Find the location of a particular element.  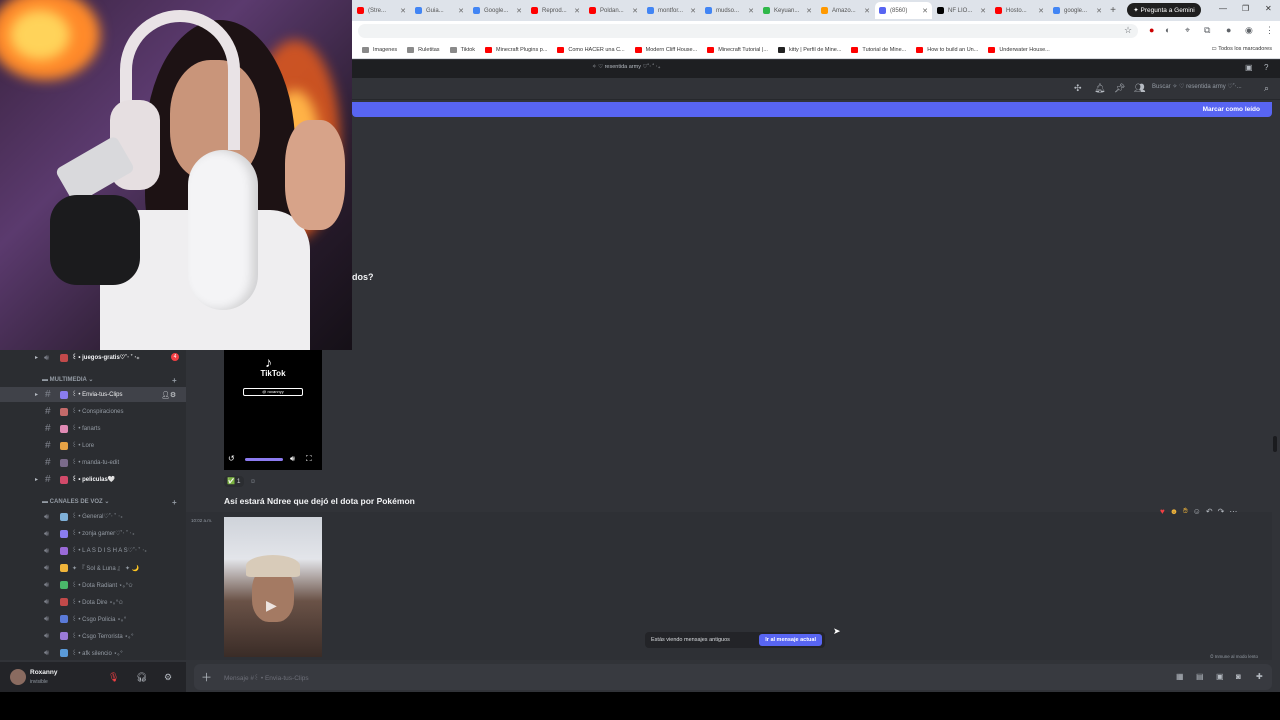

voice-channel: 🔊︎ ꒰ • zonja gamer♡˚‧ ˚ ‧₊ is located at coordinates (93, 533).